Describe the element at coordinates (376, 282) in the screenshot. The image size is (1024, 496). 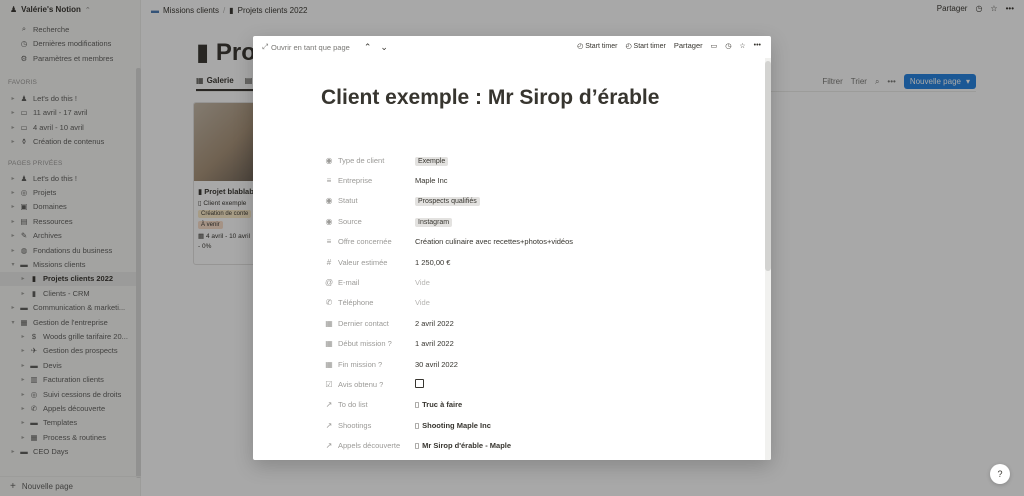
I see `property-name: E-mail` at that location.